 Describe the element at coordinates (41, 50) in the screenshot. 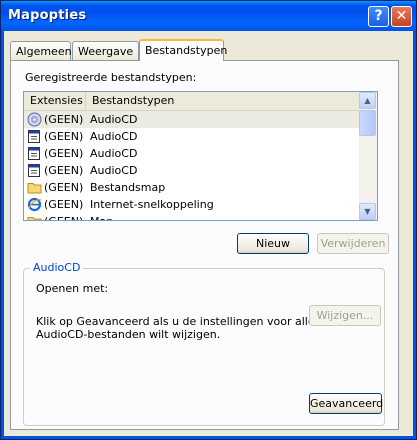

I see `tab-general: Algemeen` at that location.